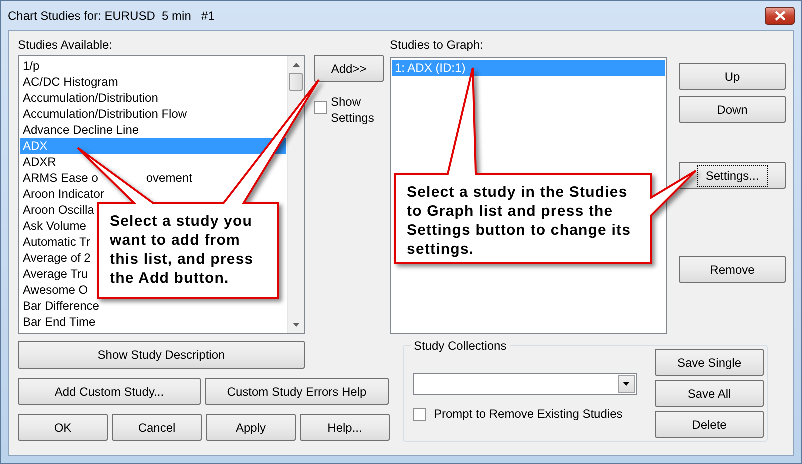 Image resolution: width=802 pixels, height=464 pixels. Describe the element at coordinates (169, 178) in the screenshot. I see `list-item-text: ovement` at that location.